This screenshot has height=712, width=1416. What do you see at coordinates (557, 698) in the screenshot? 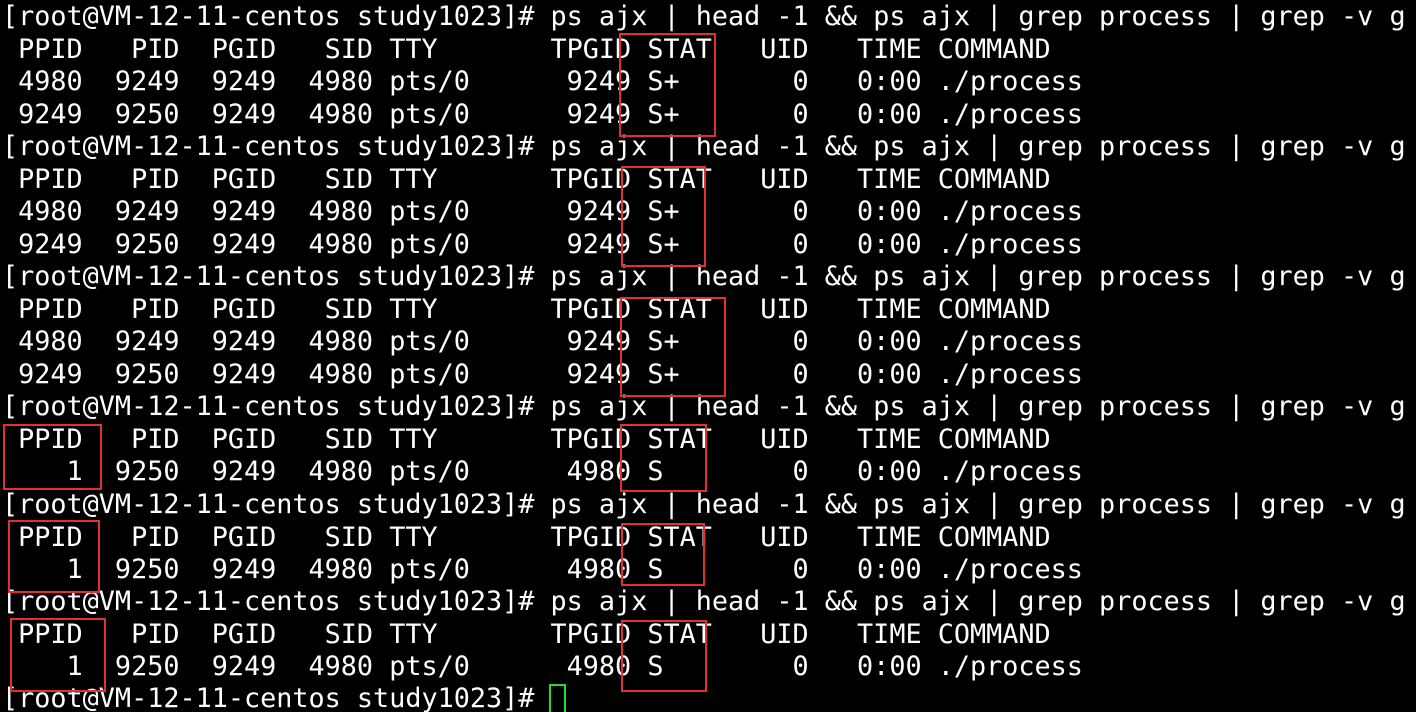
I see `terminal-cursor` at bounding box center [557, 698].